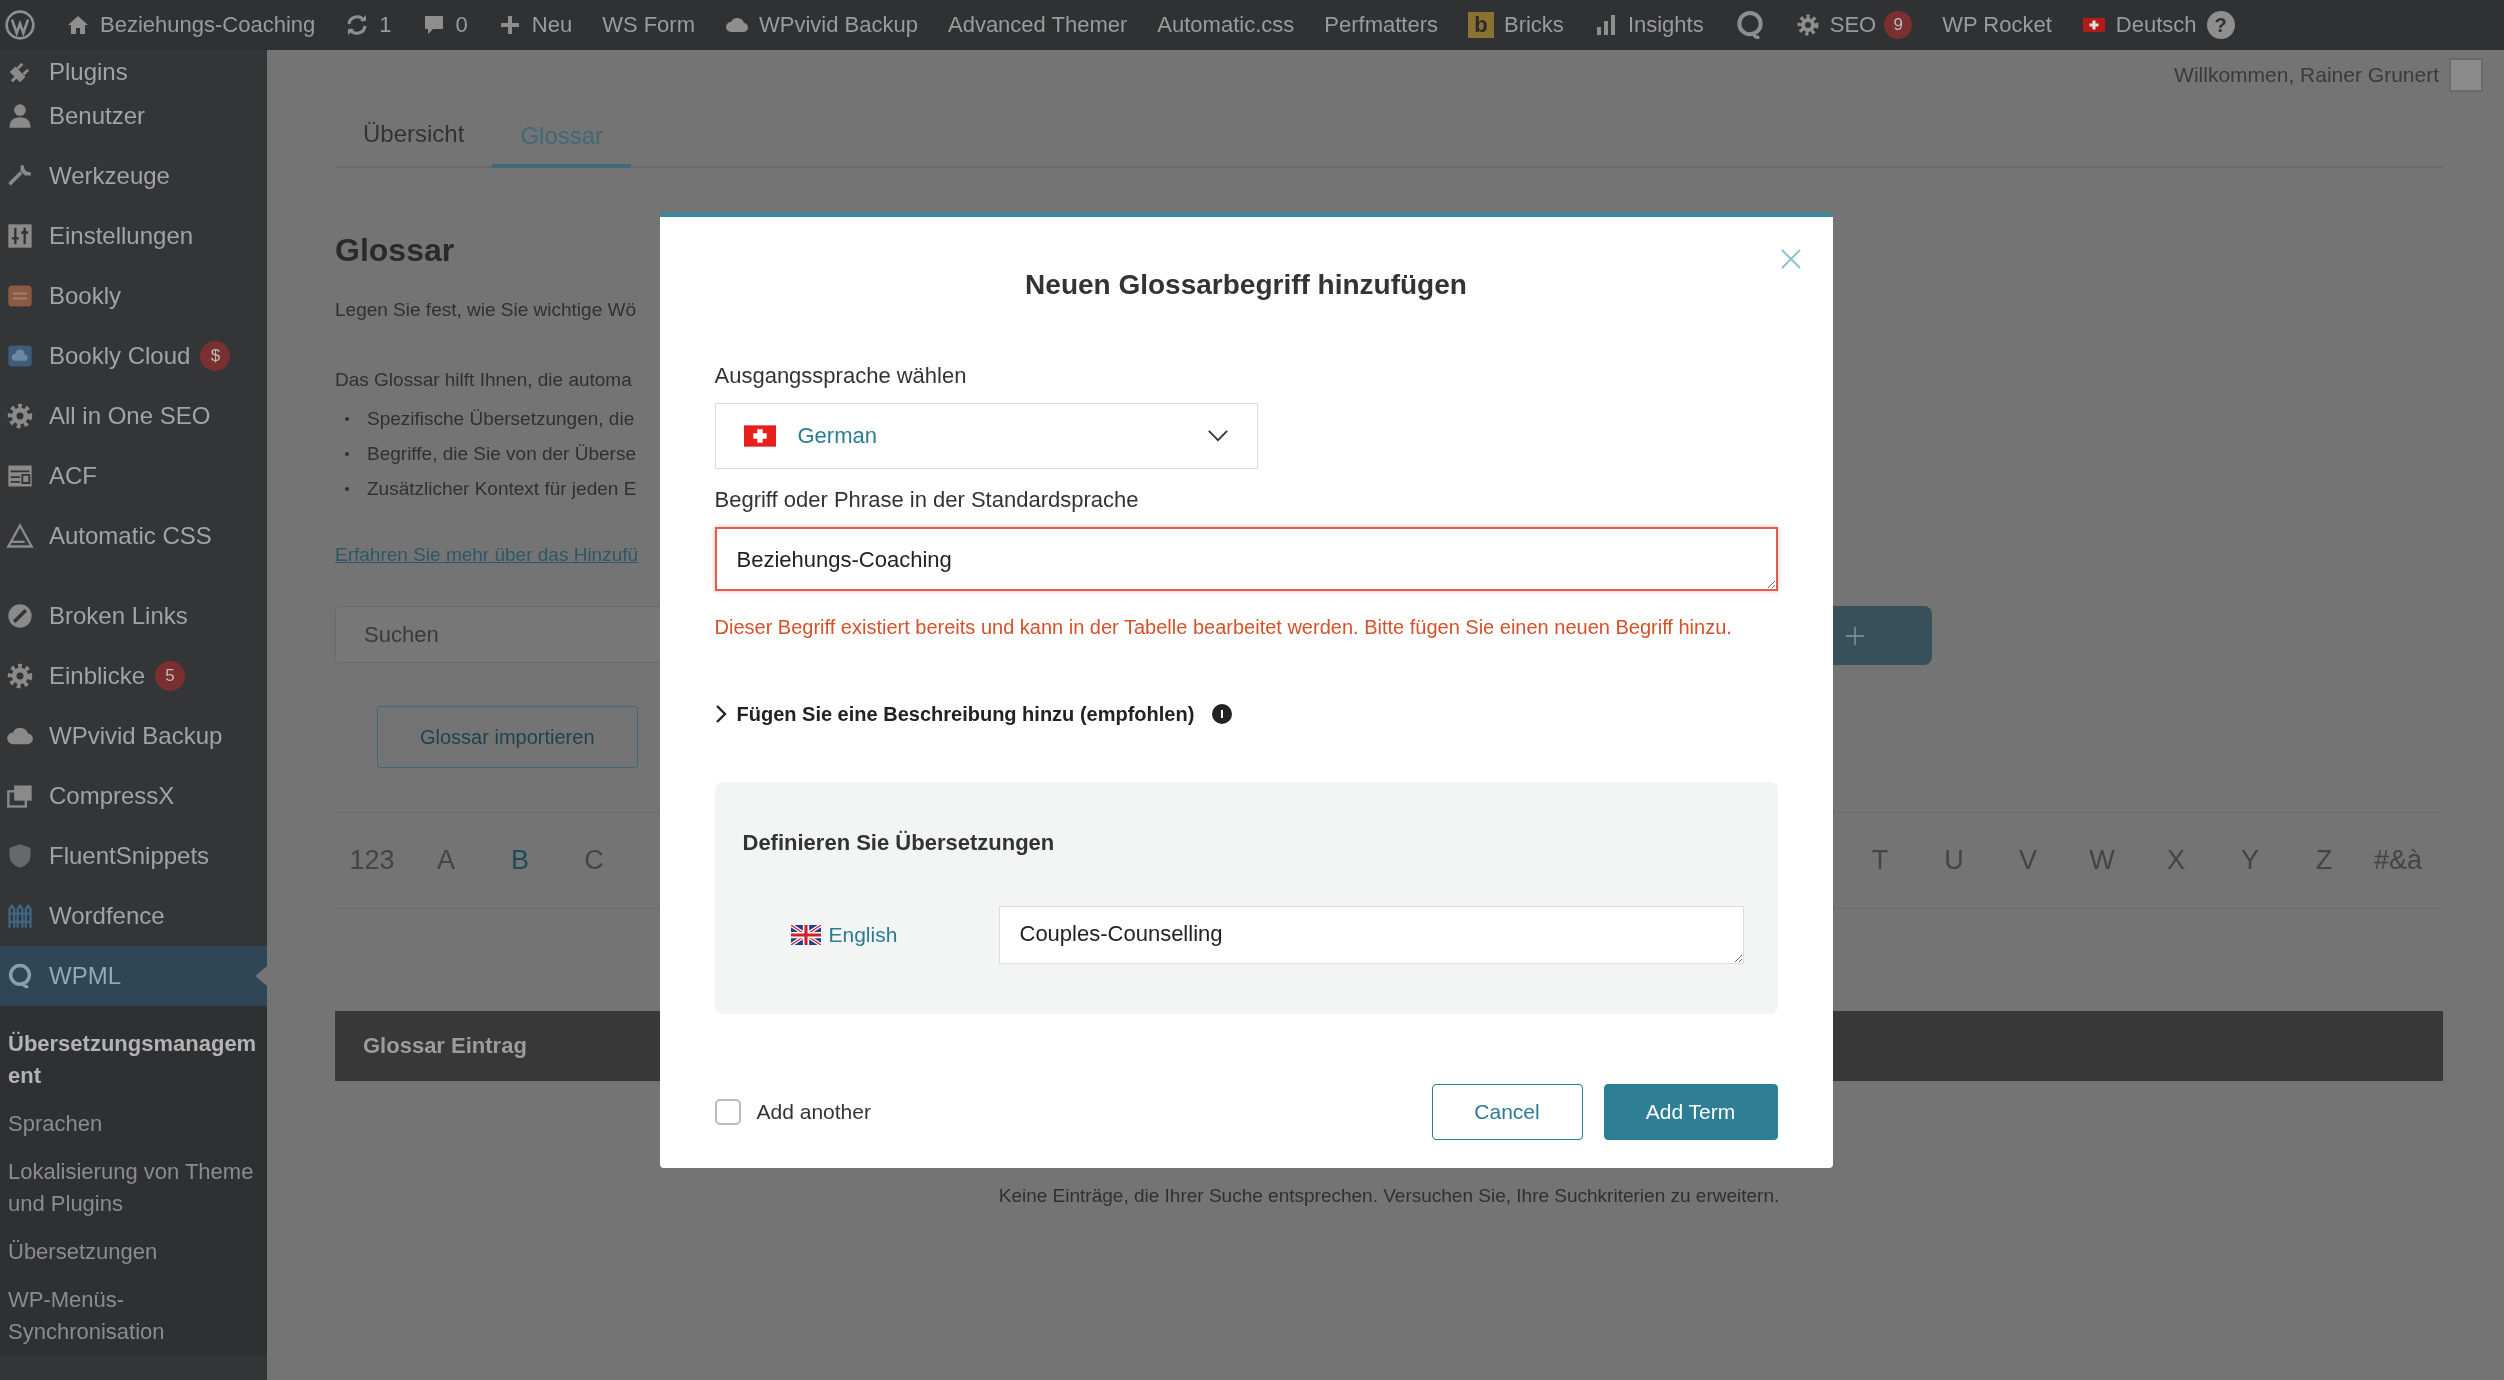 Image resolution: width=2504 pixels, height=1380 pixels. What do you see at coordinates (841, 375) in the screenshot?
I see `field-label: Ausgangssprache wählen` at bounding box center [841, 375].